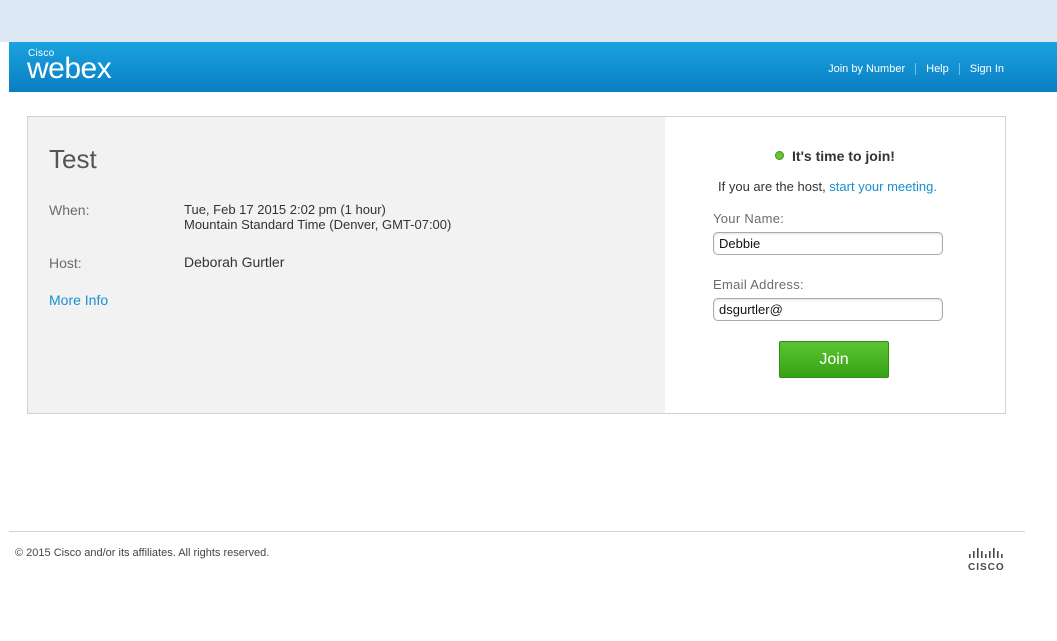 This screenshot has width=1057, height=641. I want to click on start-meeting-link: start your meeting., so click(883, 186).